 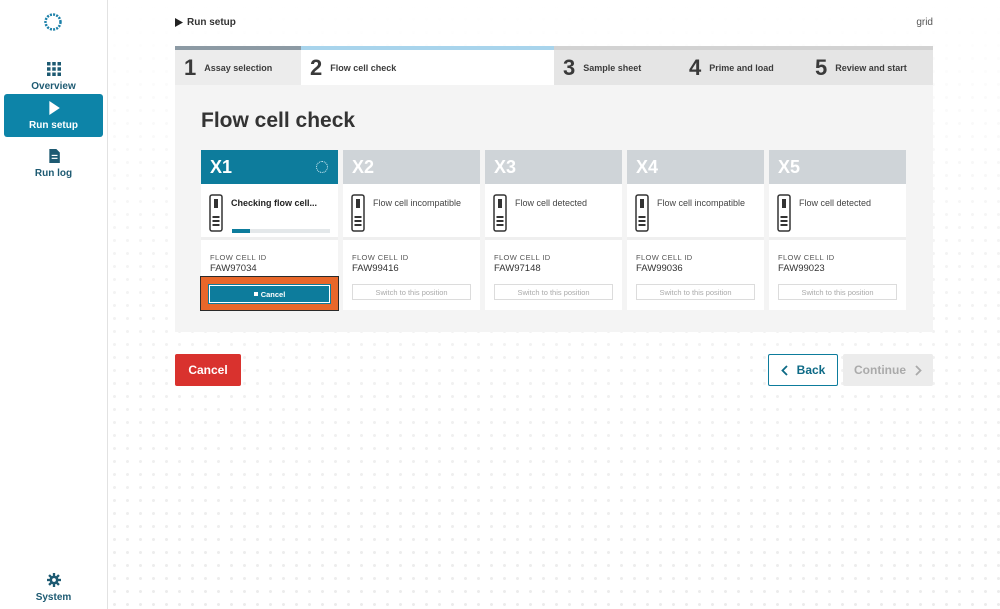 I want to click on device-name: grid, so click(x=924, y=22).